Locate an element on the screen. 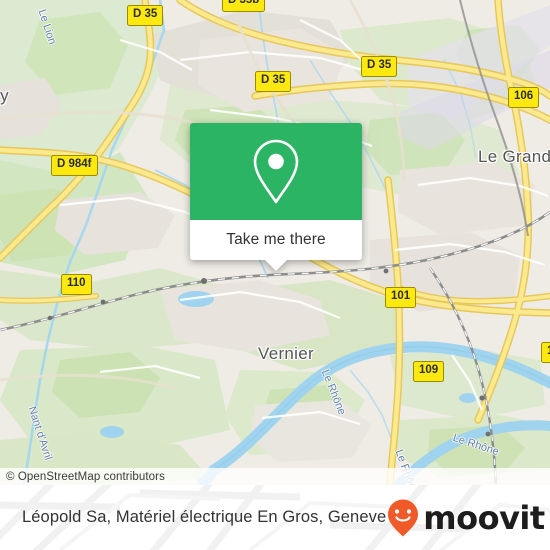  road-shield-106: 106 is located at coordinates (524, 97).